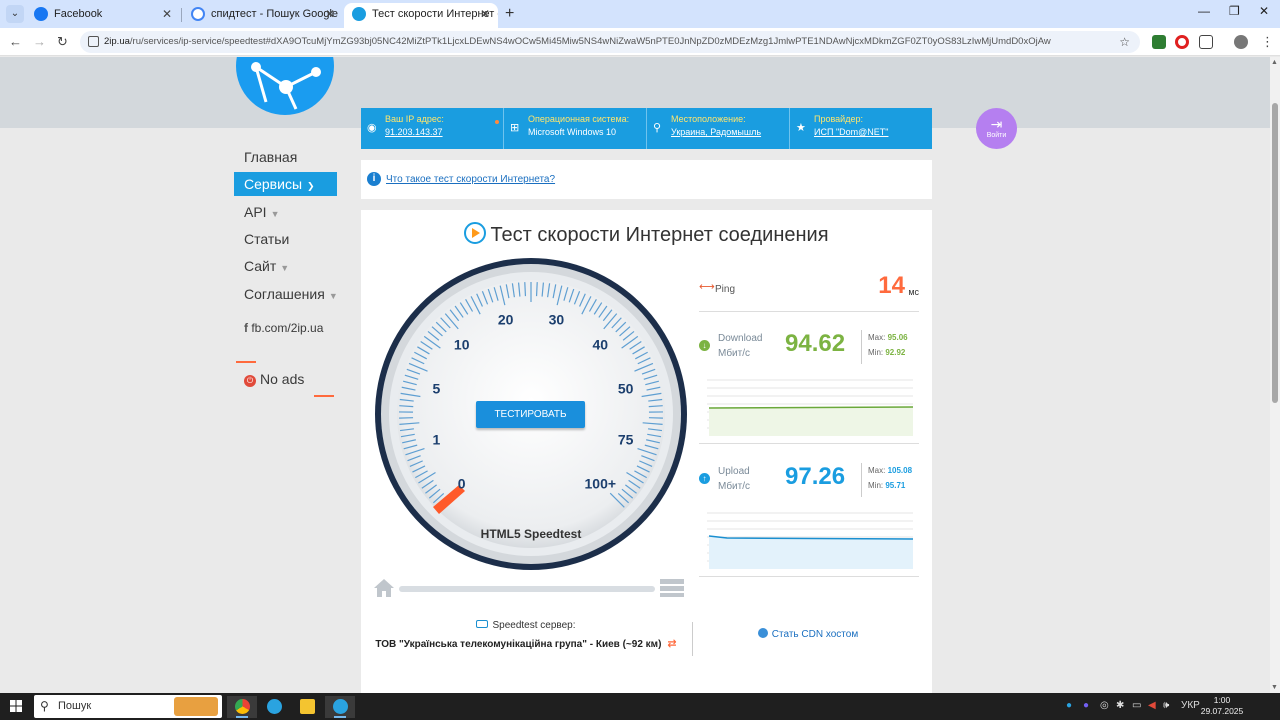 This screenshot has height=720, width=1280. I want to click on sidebar-item-articles: Статьи, so click(266, 239).